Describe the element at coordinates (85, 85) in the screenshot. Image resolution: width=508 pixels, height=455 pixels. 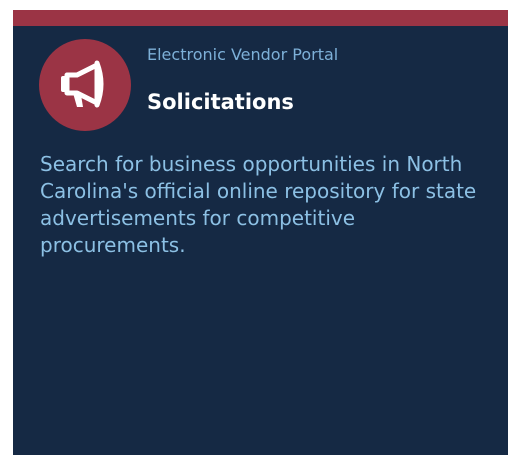
I see `megaphone-icon` at that location.